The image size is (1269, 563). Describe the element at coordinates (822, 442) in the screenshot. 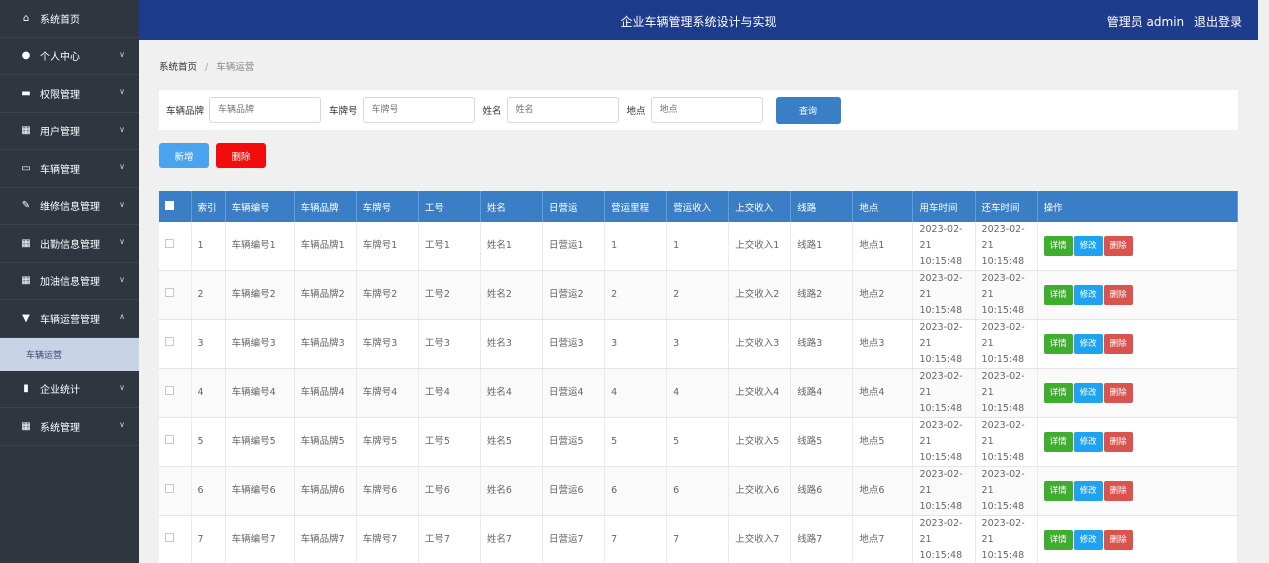

I see `table-cell: 线路5` at that location.